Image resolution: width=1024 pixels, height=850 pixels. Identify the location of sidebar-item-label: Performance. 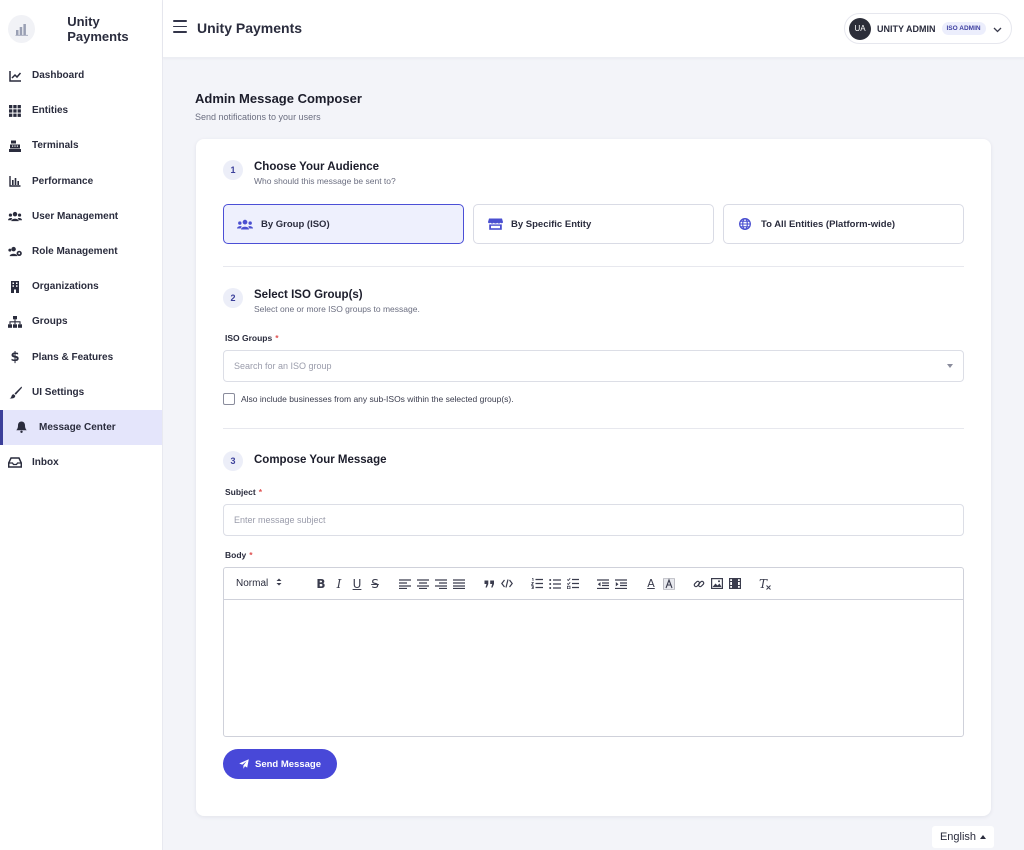
(63, 181).